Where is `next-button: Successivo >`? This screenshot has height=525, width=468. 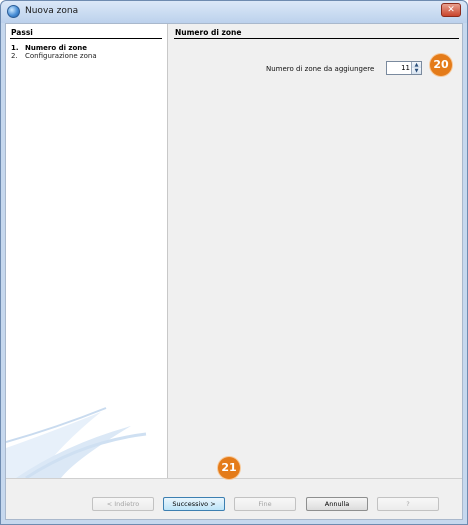 next-button: Successivo > is located at coordinates (194, 504).